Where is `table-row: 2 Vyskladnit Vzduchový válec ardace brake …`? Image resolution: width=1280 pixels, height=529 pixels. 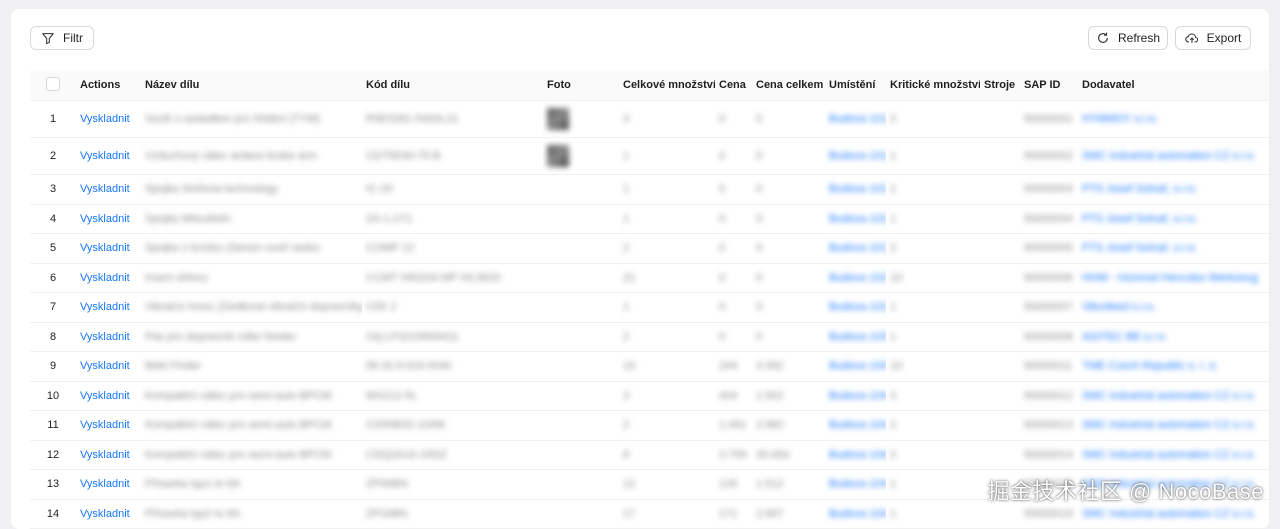 table-row: 2 Vyskladnit Vzduchový válec ardace brake … is located at coordinates (649, 156).